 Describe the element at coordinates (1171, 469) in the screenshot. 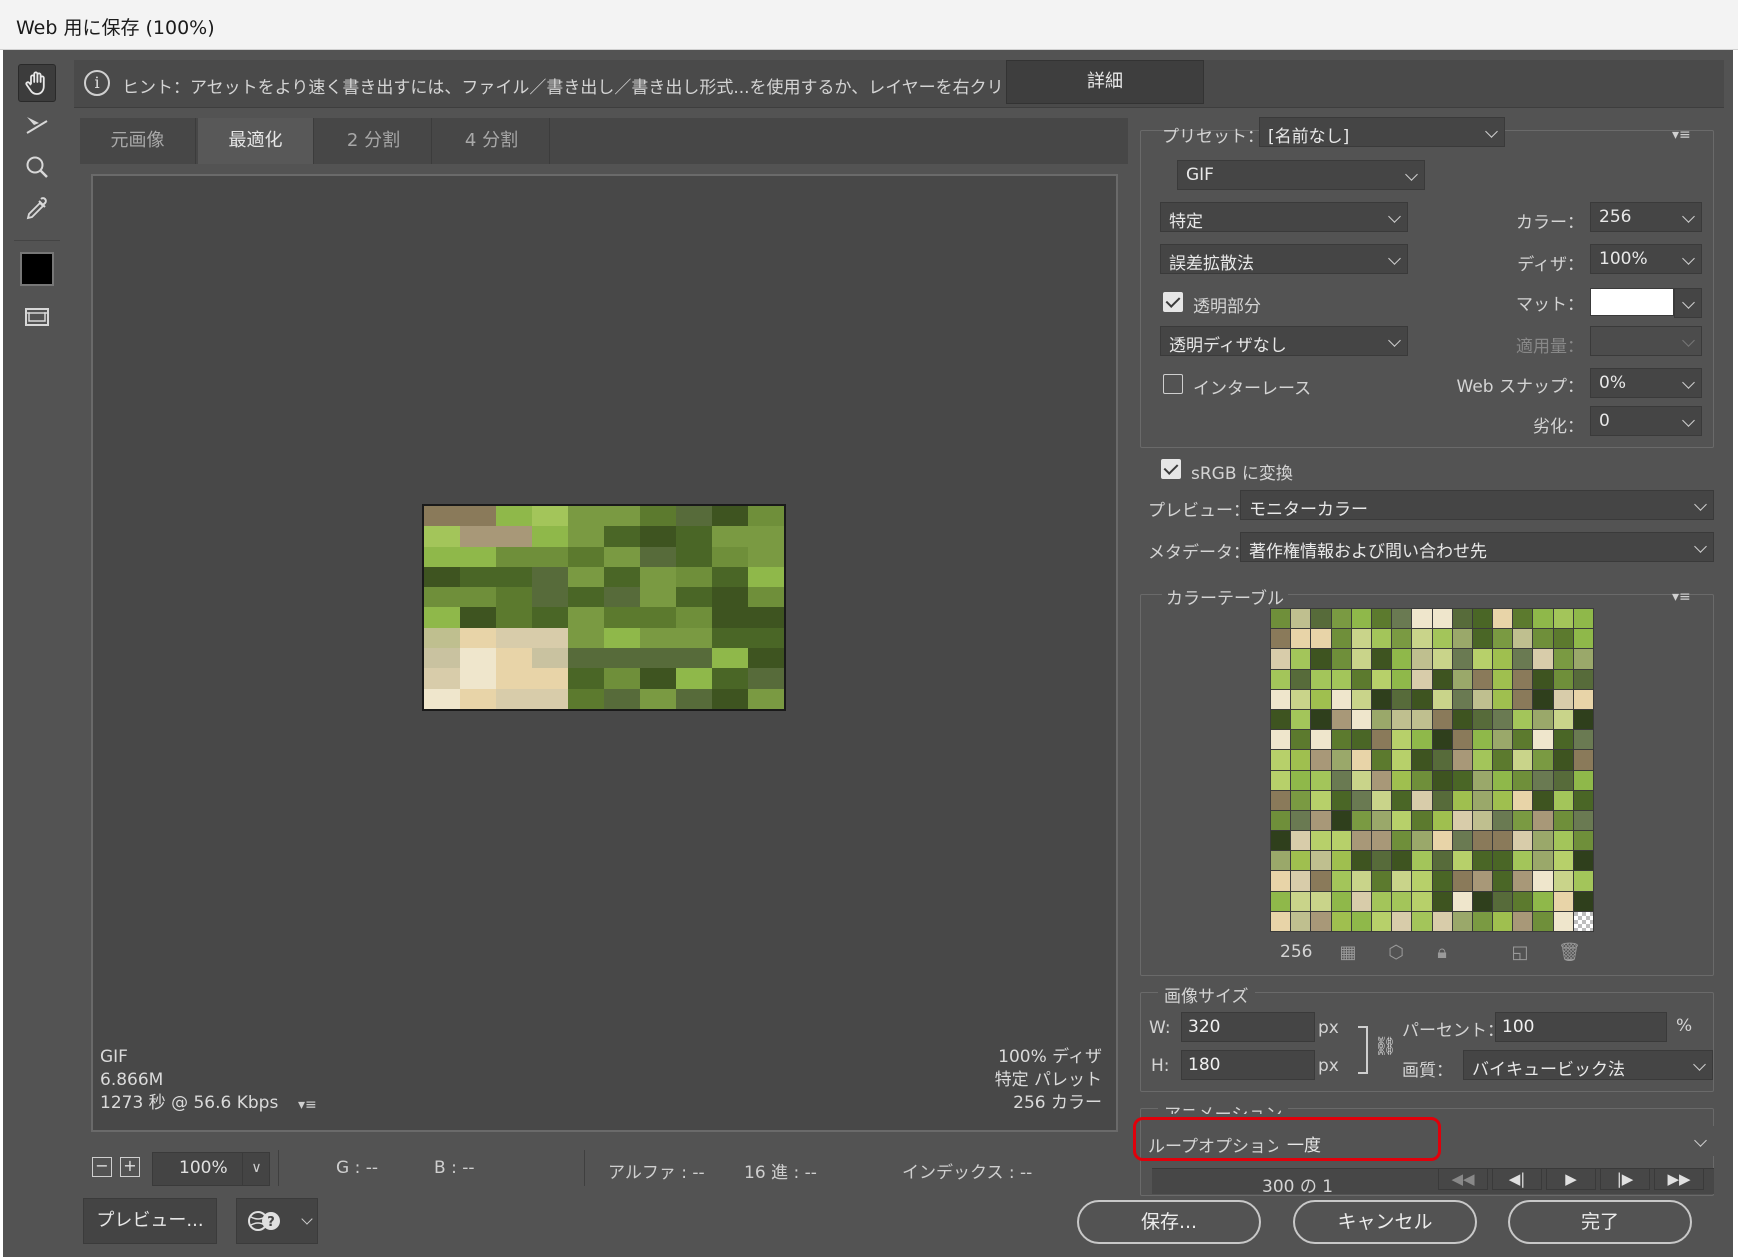

I see `srgb-checkbox` at that location.